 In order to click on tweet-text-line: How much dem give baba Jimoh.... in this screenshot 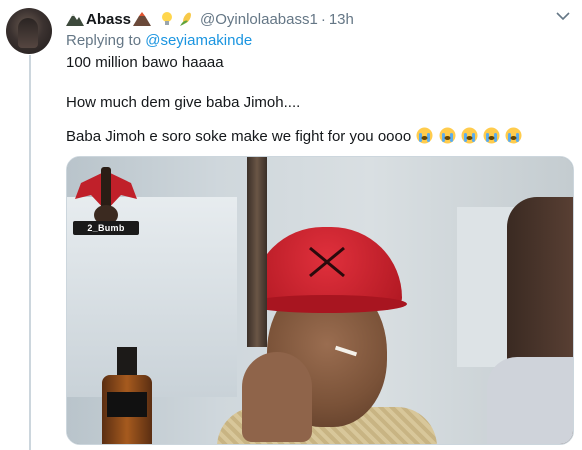, I will do `click(183, 102)`.